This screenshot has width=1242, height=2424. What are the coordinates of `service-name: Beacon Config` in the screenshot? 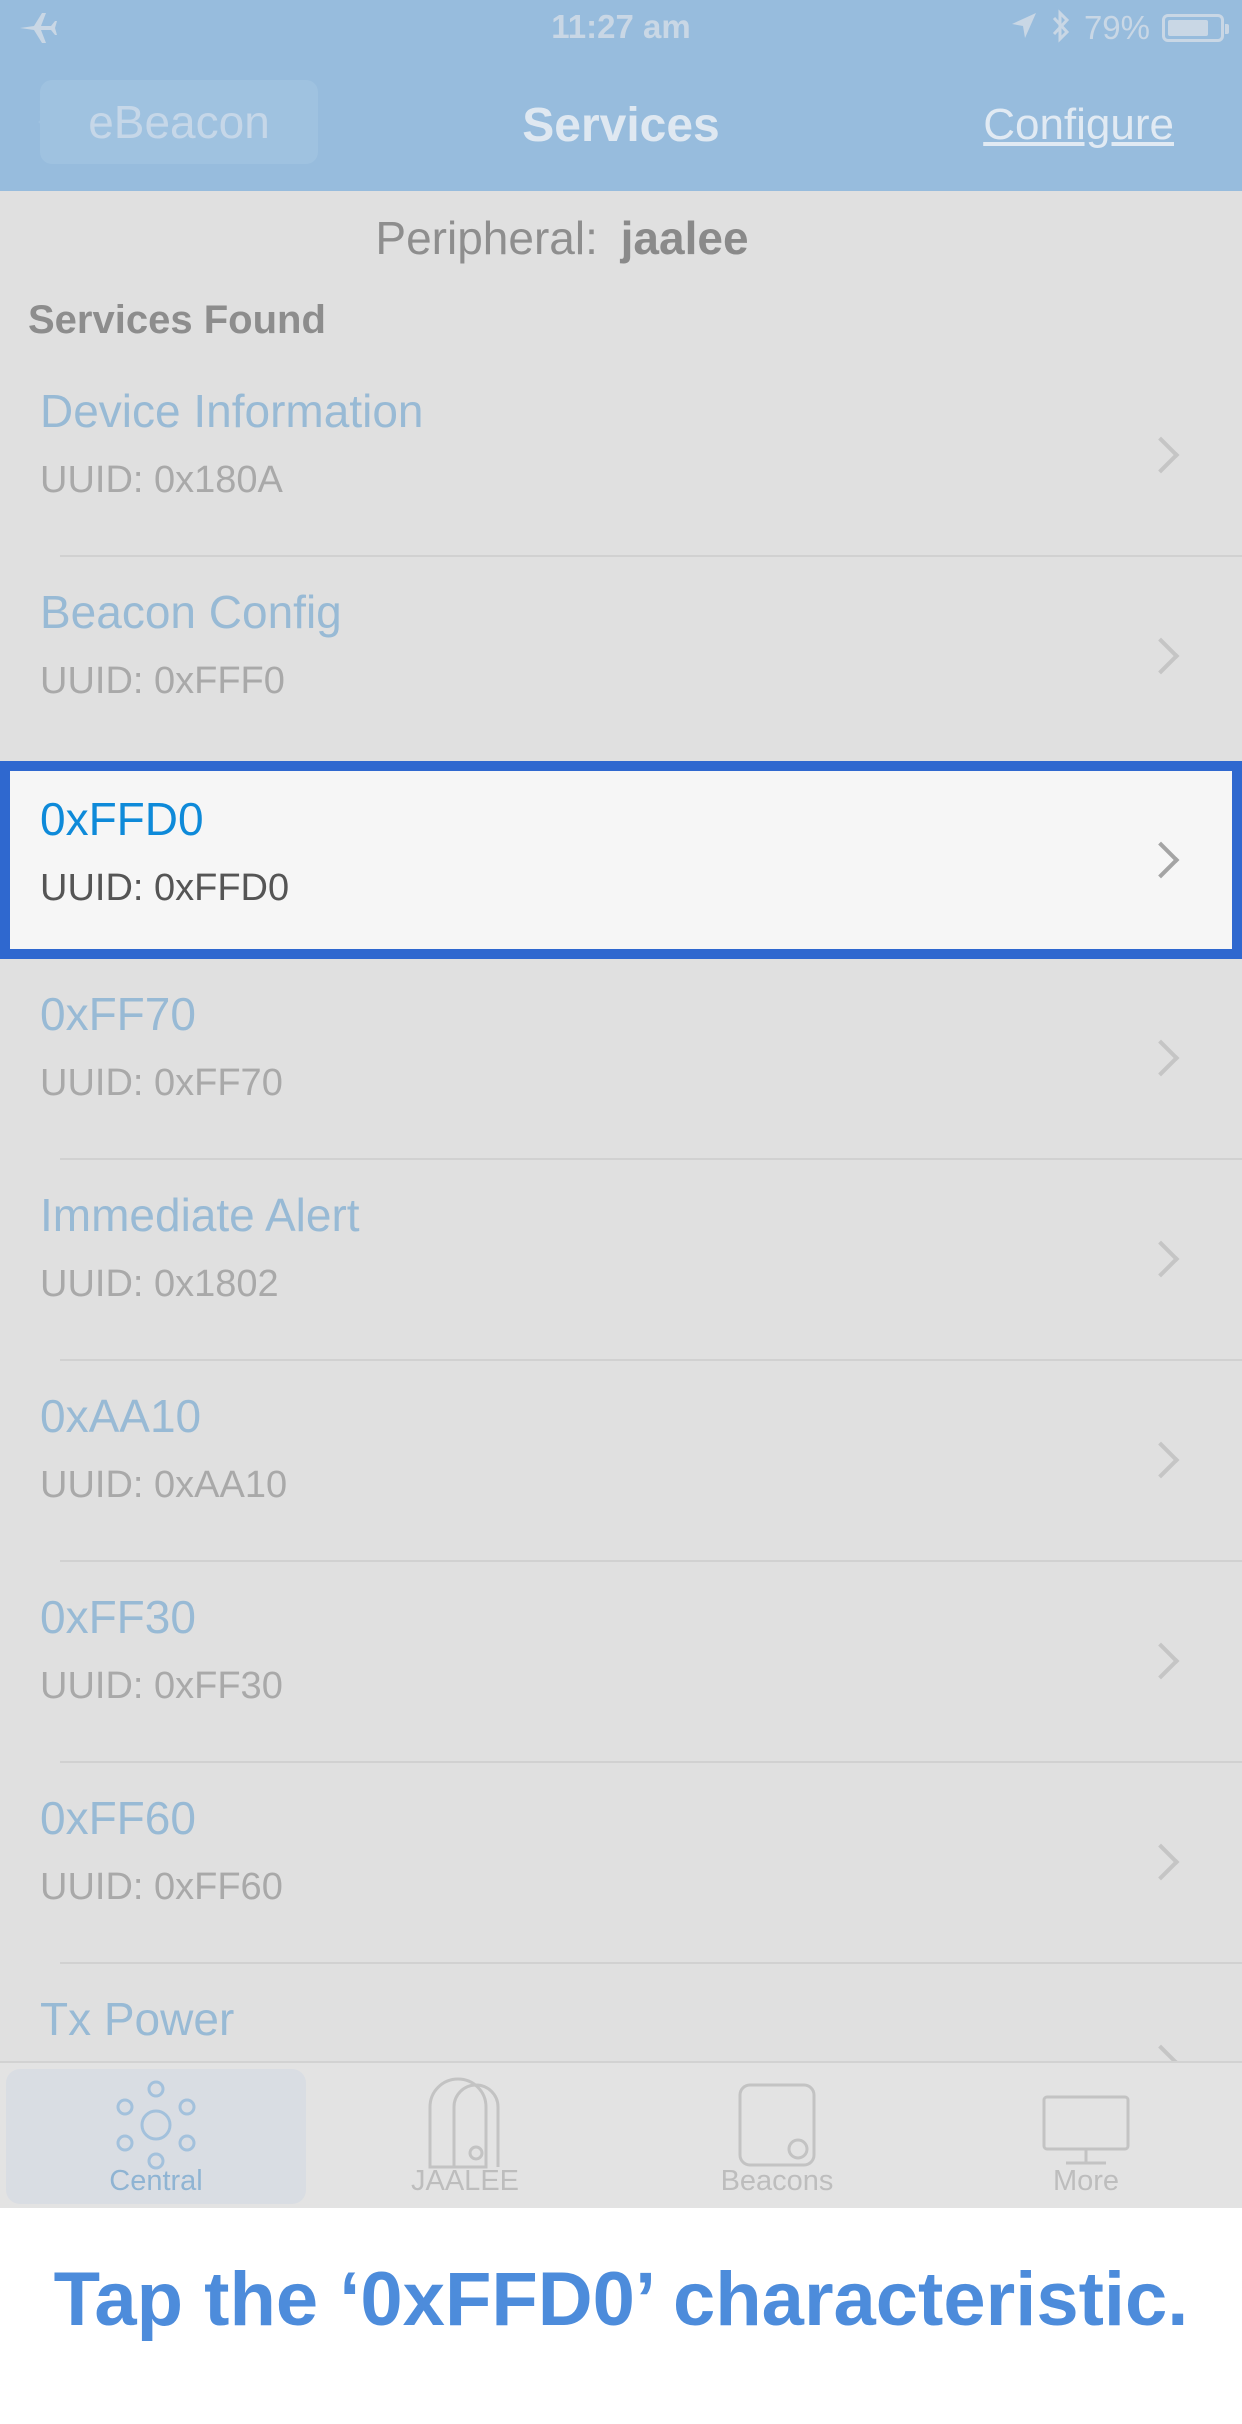 It's located at (191, 612).